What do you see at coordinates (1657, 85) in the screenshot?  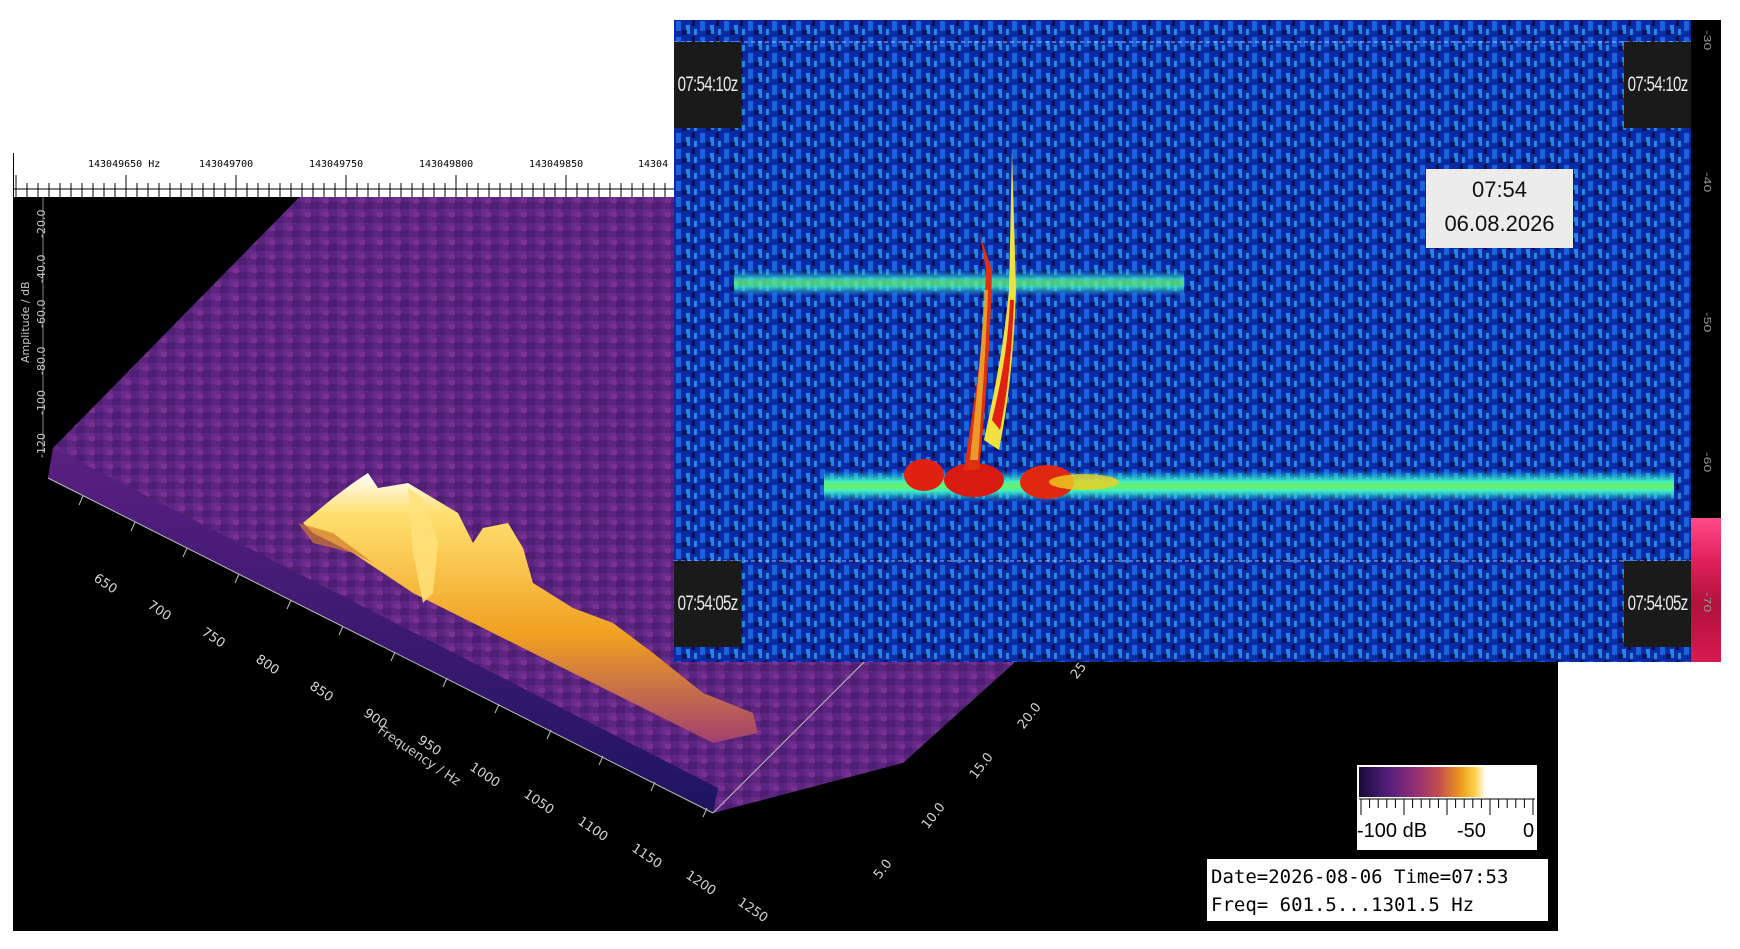 I see `timestamp-badge-top-right: 07:54:10z` at bounding box center [1657, 85].